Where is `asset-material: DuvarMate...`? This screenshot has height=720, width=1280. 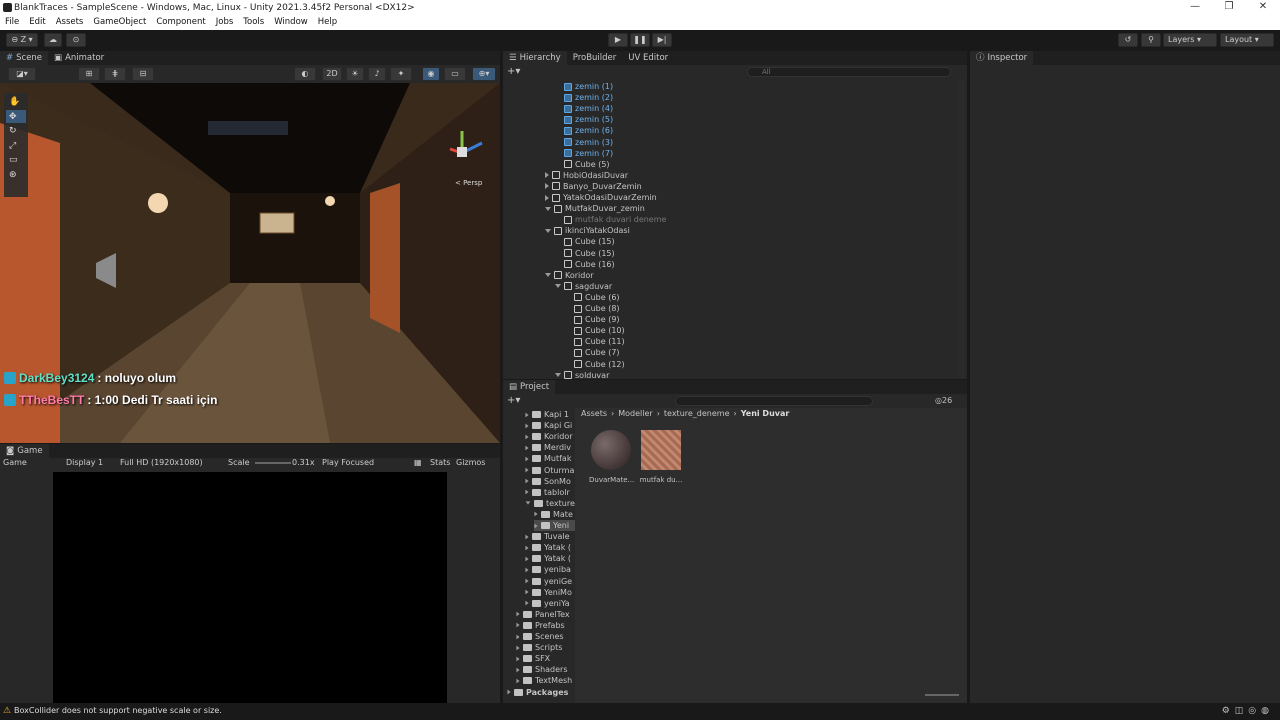
asset-material: DuvarMate... is located at coordinates (611, 457).